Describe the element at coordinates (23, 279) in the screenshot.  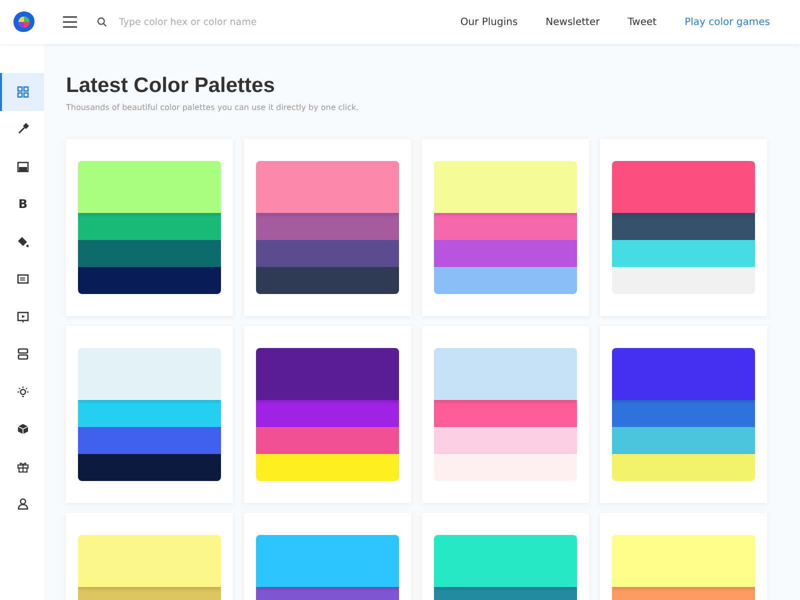
I see `newspaper-icon` at that location.